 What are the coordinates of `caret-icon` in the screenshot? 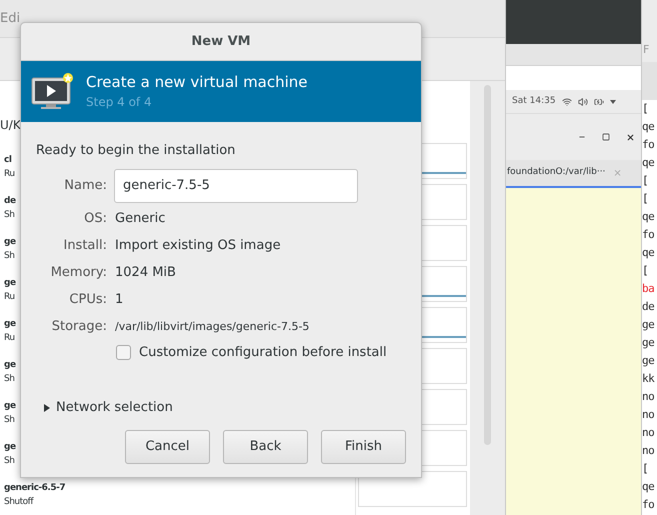 It's located at (613, 102).